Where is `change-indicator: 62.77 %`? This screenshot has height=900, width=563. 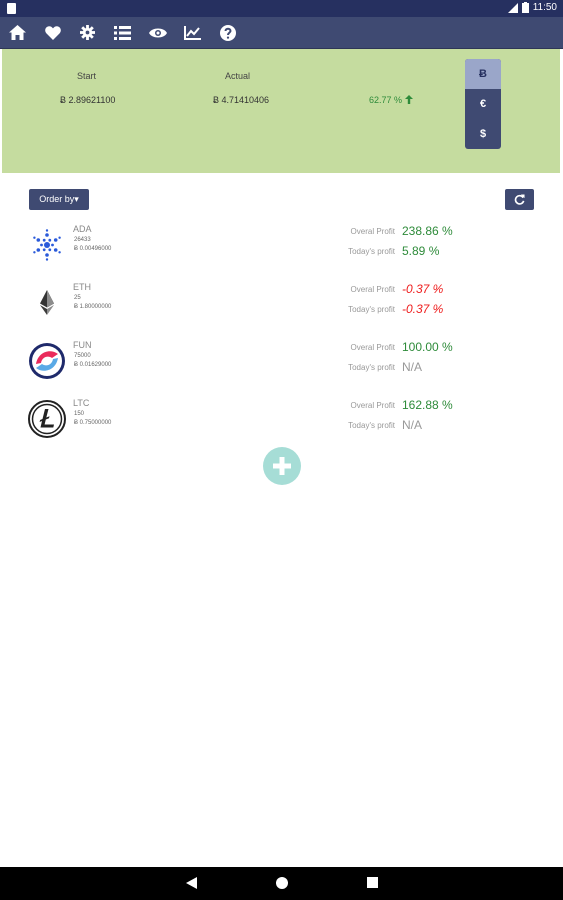 change-indicator: 62.77 % is located at coordinates (391, 100).